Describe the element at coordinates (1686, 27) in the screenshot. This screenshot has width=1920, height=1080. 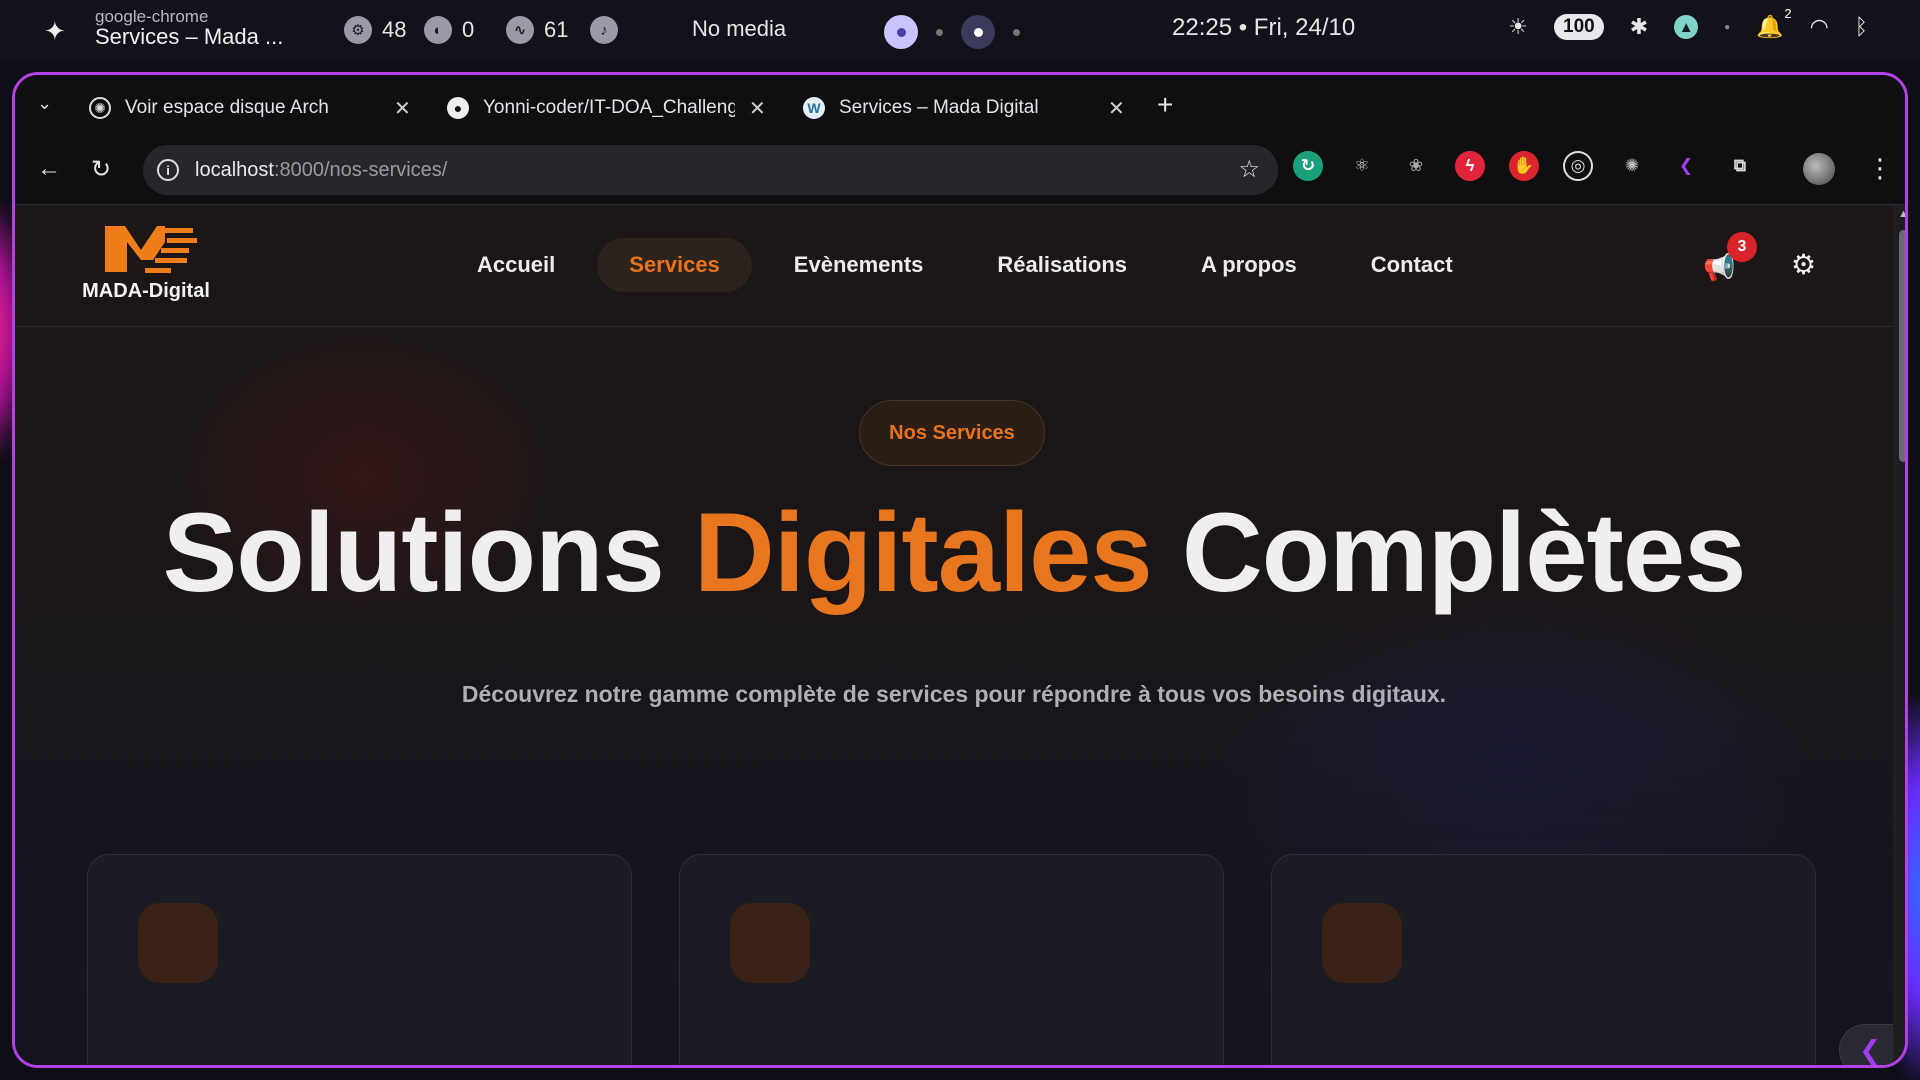
I see `vpn-icon: ▲` at that location.